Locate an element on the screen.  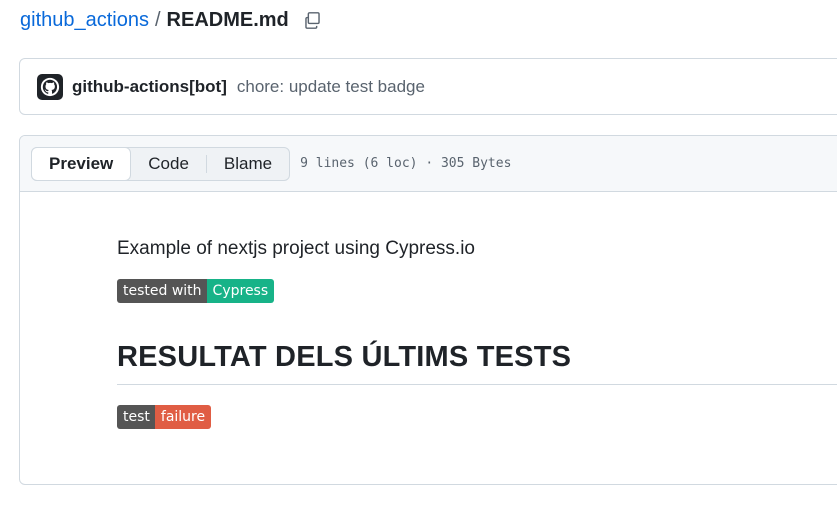
copy-icon is located at coordinates (313, 20).